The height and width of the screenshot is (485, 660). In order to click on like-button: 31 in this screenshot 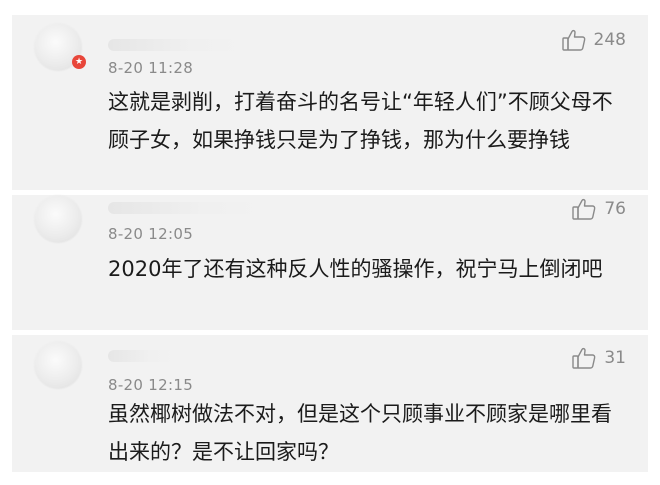, I will do `click(599, 358)`.